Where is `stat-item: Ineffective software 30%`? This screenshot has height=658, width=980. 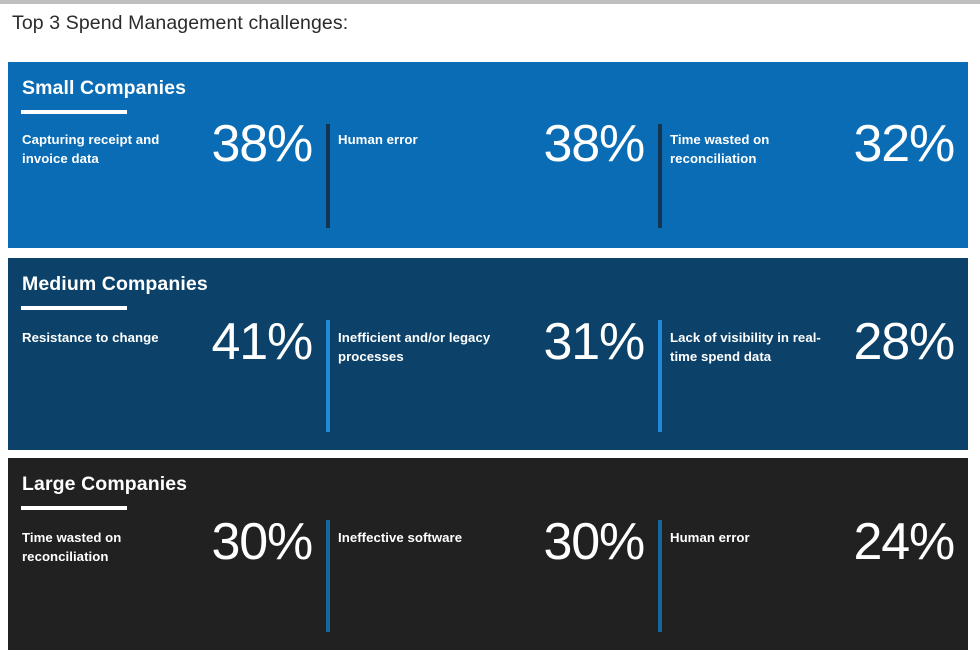 stat-item: Ineffective software 30% is located at coordinates (494, 572).